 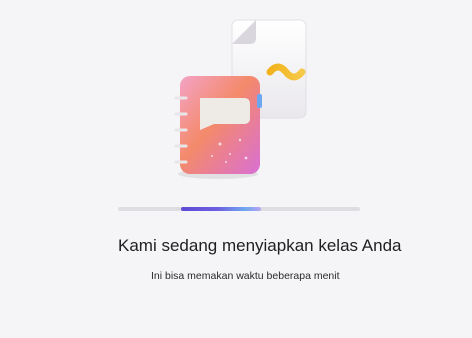 I want to click on notebook-icon, so click(x=218, y=125).